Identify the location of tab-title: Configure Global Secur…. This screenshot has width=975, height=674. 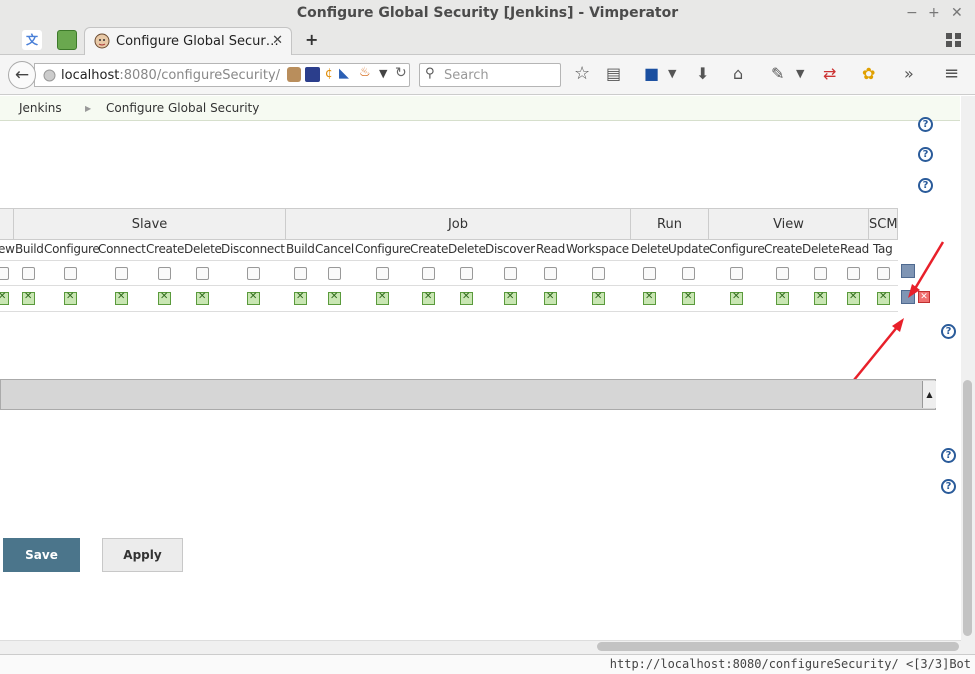
(197, 41).